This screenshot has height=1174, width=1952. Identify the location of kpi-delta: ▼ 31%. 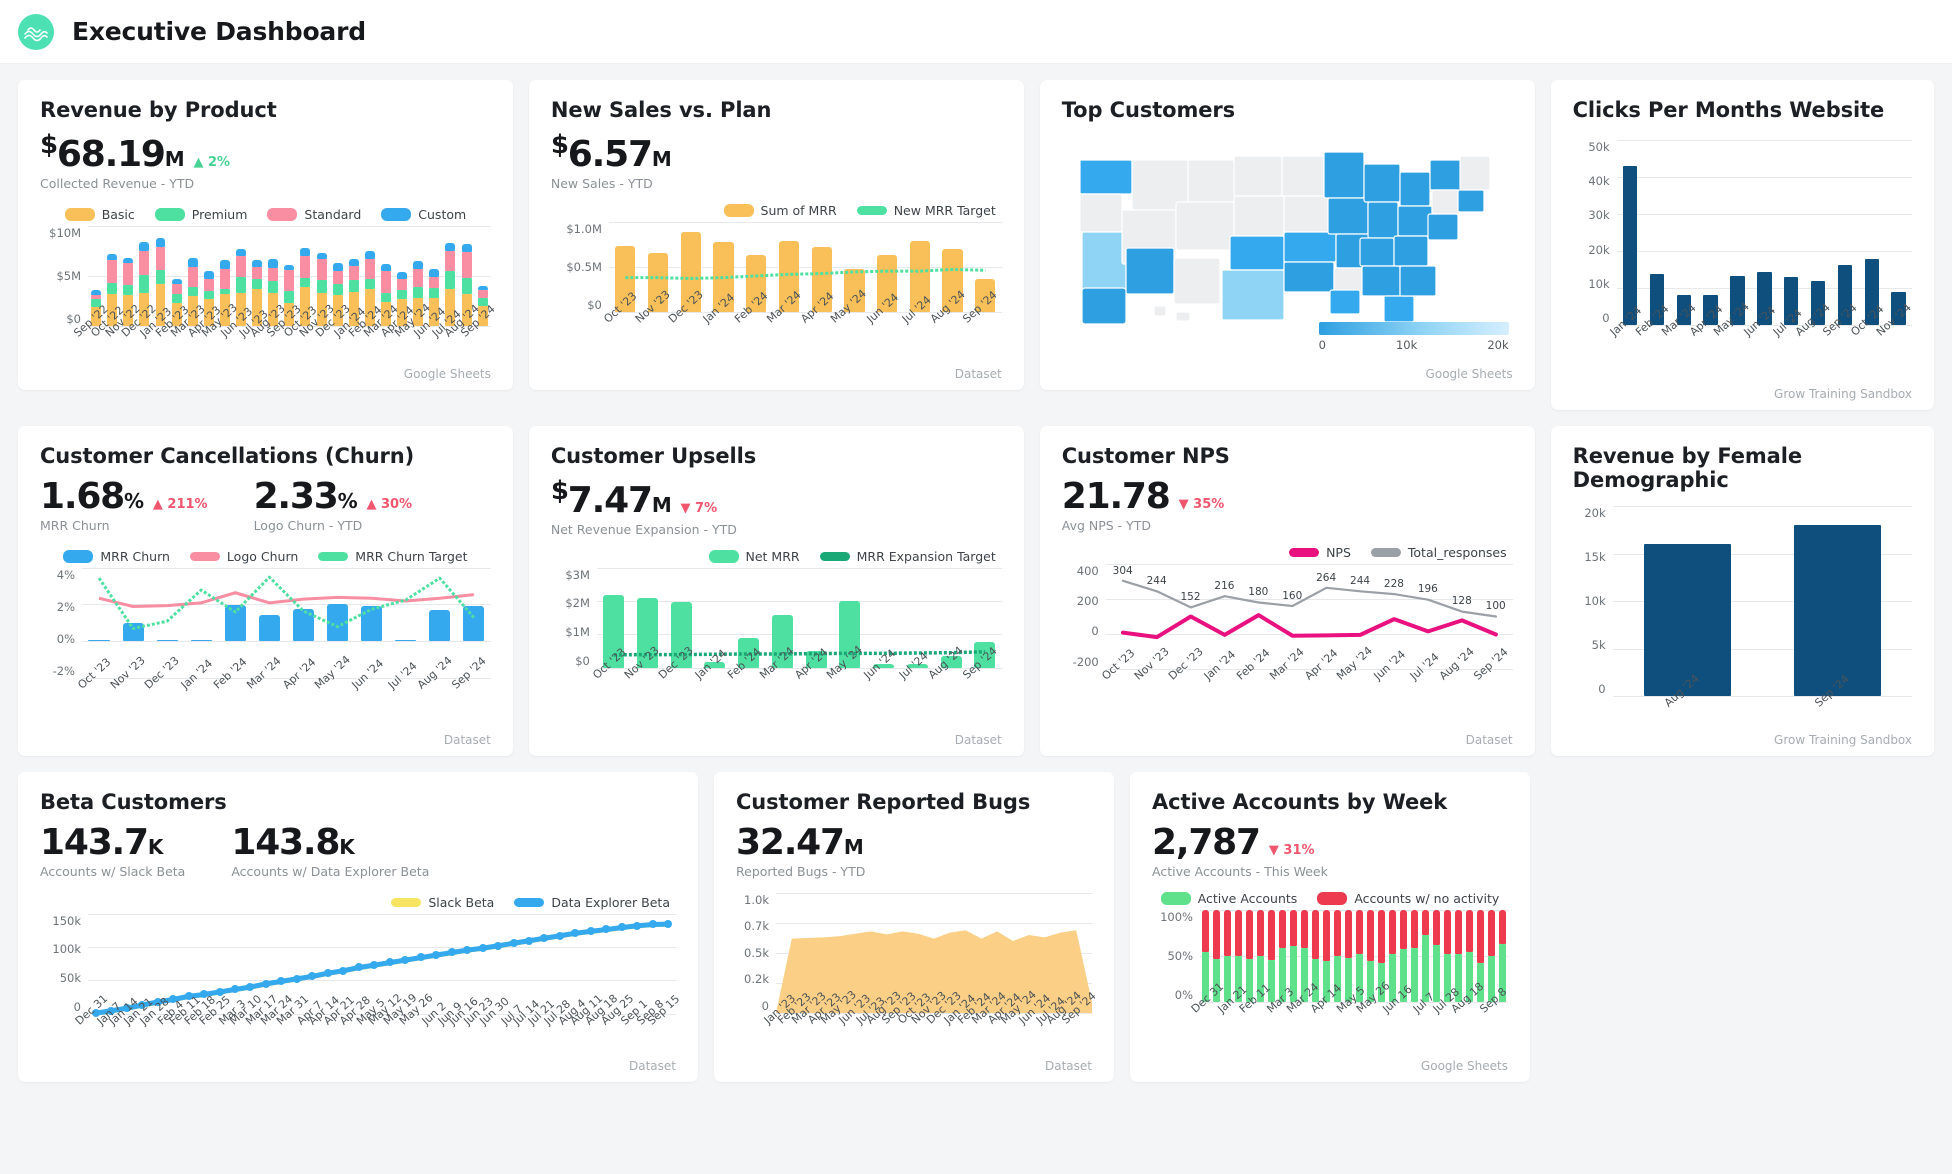
(1291, 850).